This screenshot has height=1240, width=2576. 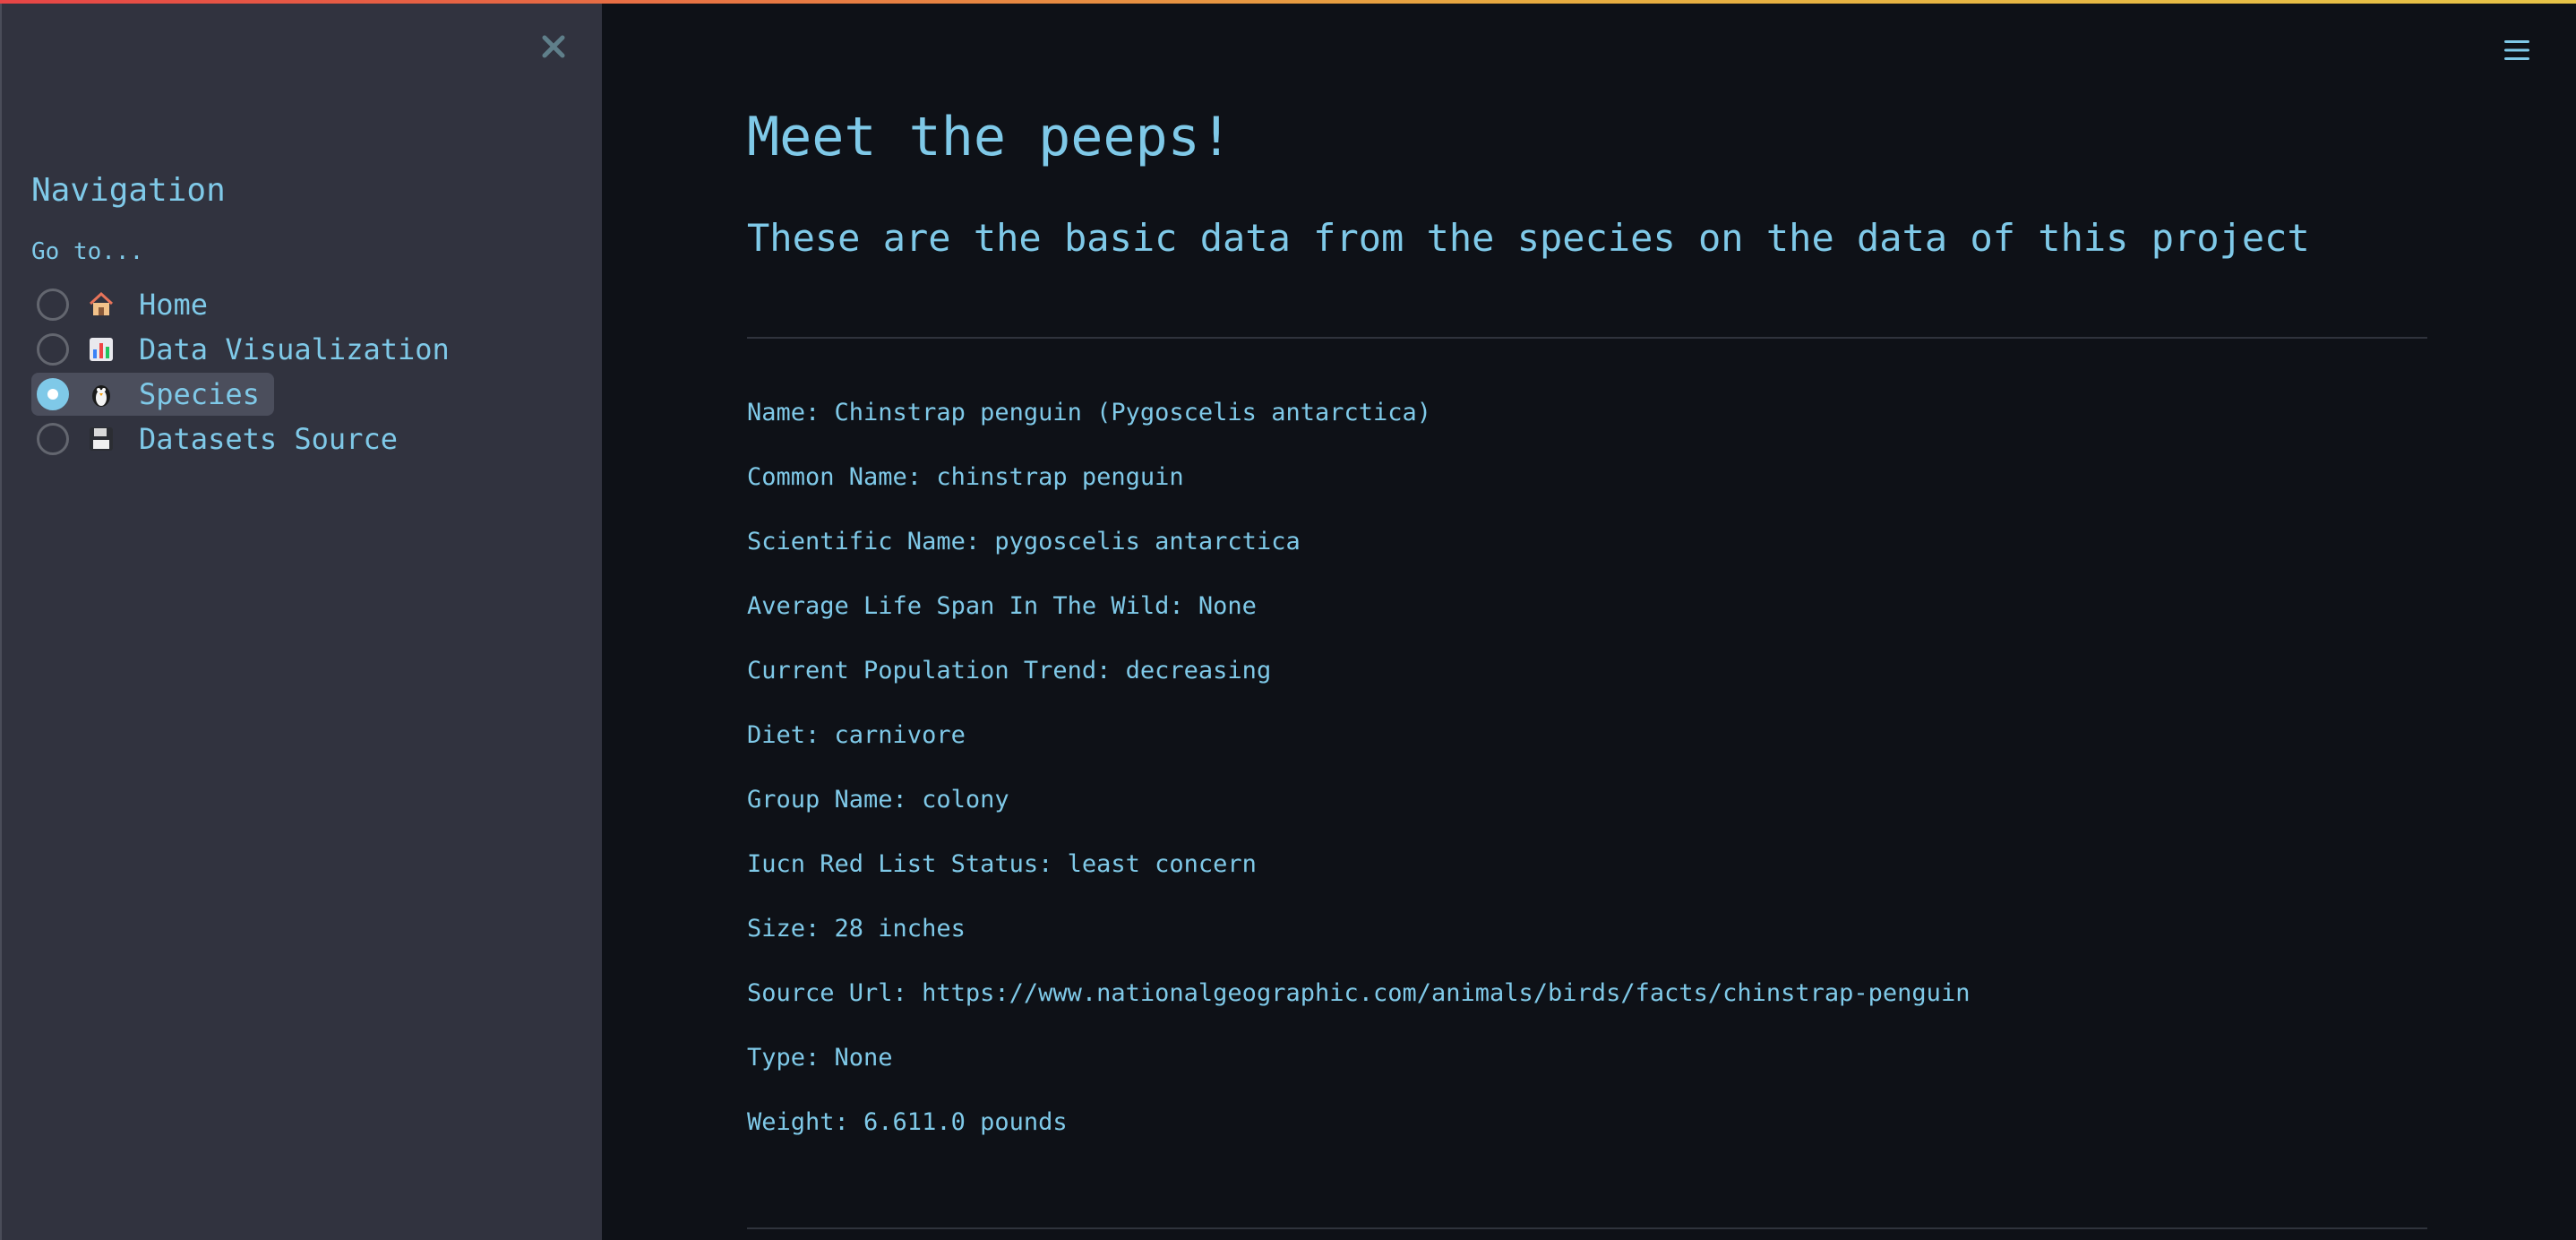 What do you see at coordinates (856, 735) in the screenshot?
I see `species-field-diet: Diet: carnivore` at bounding box center [856, 735].